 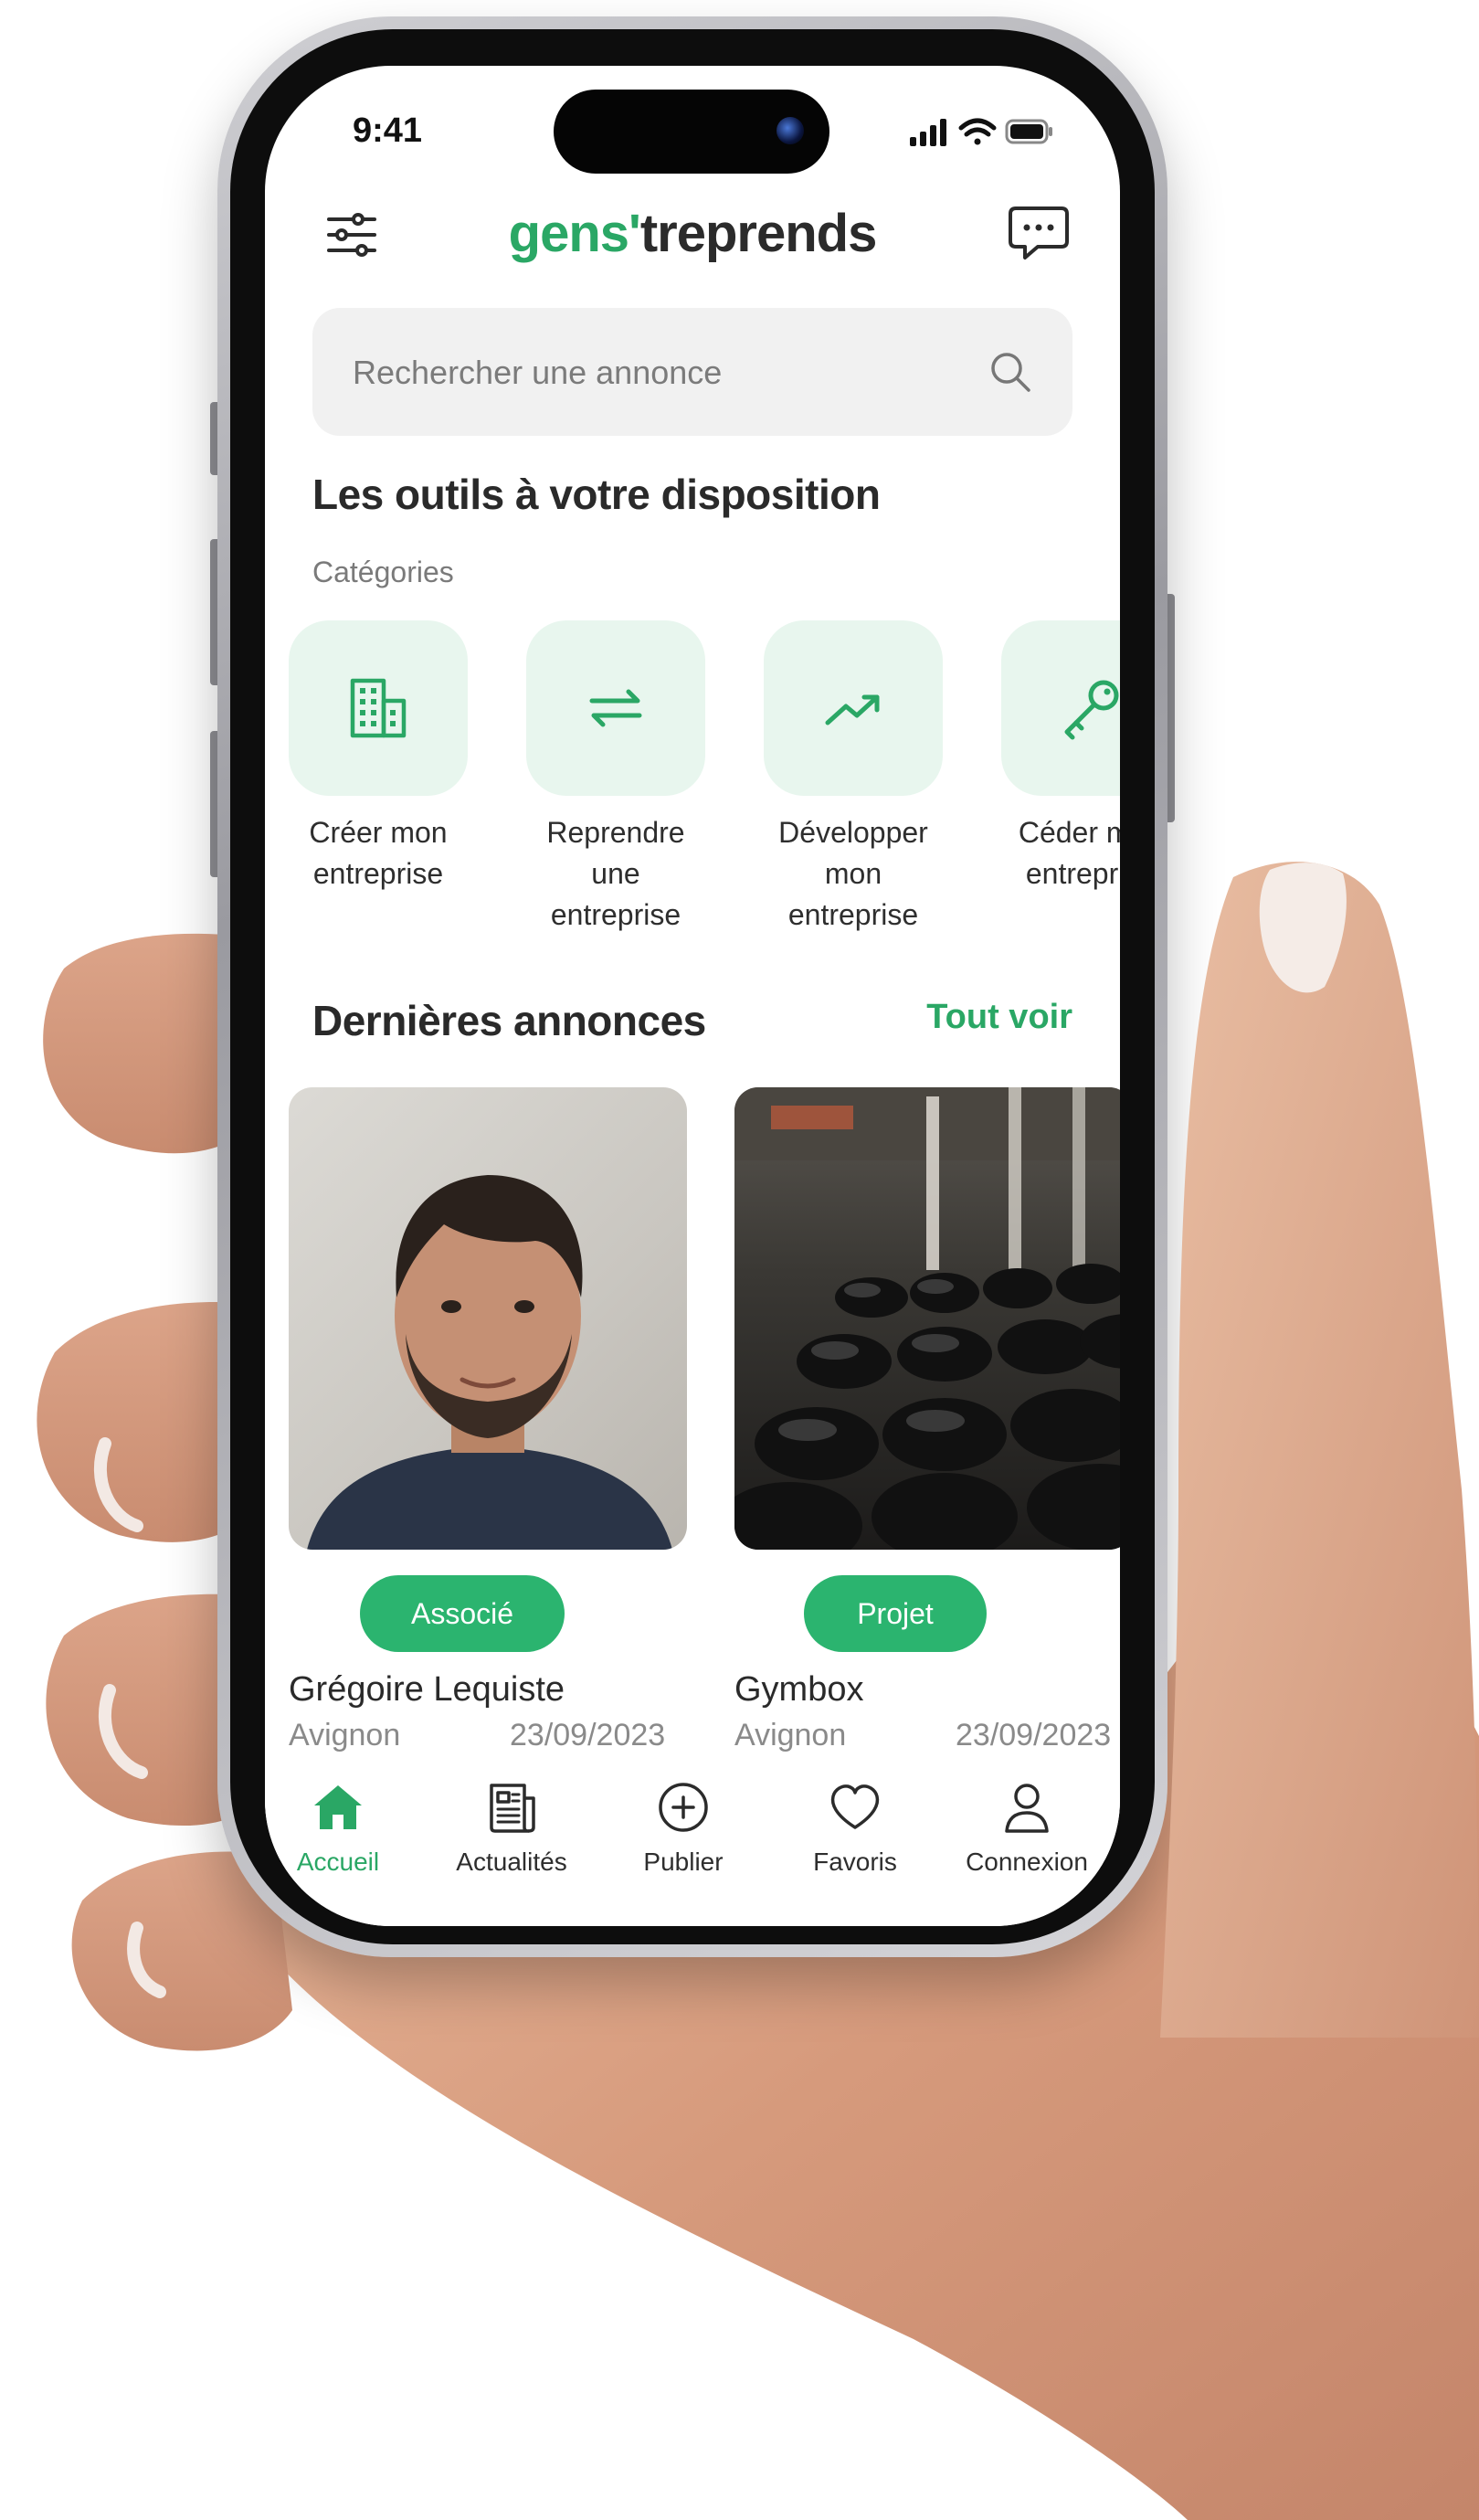 I want to click on category-label: Céder mon entreprise, so click(x=1069, y=853).